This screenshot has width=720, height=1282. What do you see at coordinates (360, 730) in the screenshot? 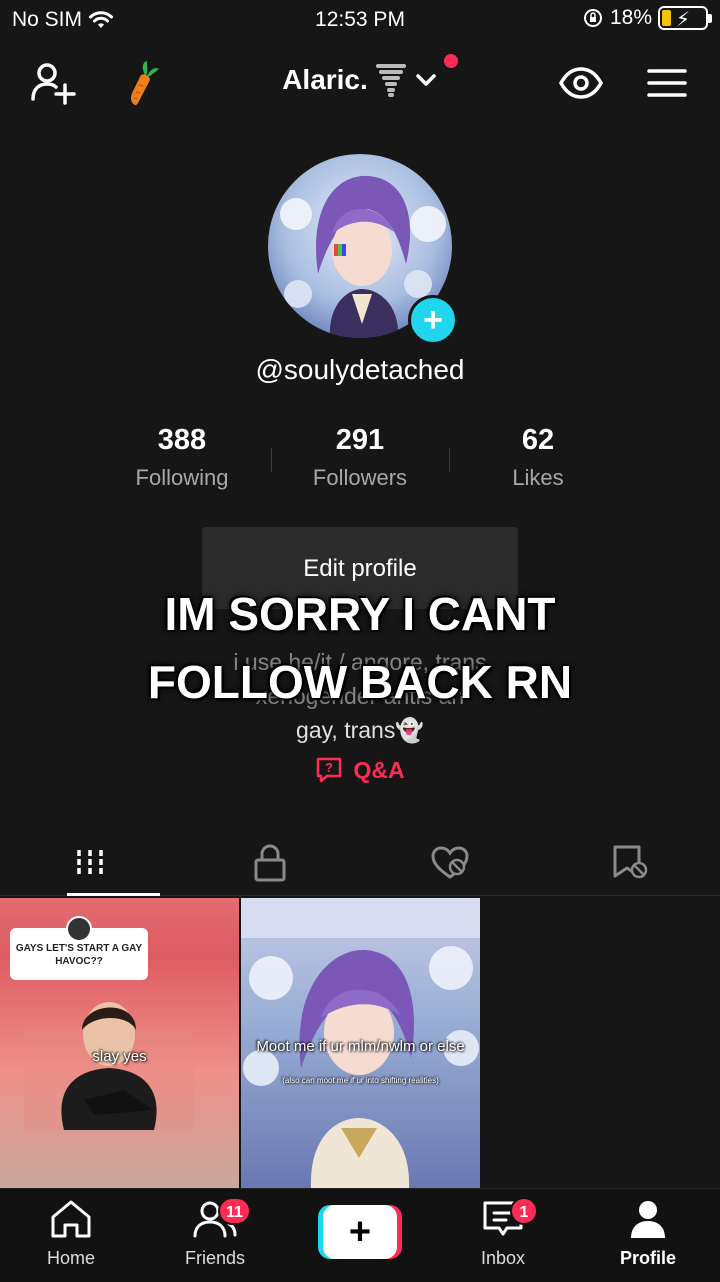
I see `bio-line: gay, trans👻` at bounding box center [360, 730].